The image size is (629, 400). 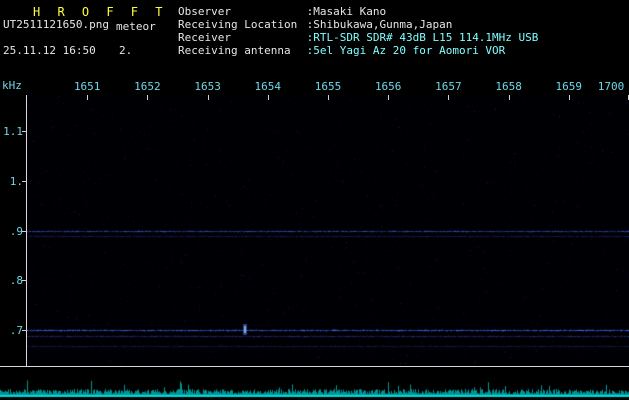 I want to click on info-label: Receiving antenna, so click(x=234, y=50).